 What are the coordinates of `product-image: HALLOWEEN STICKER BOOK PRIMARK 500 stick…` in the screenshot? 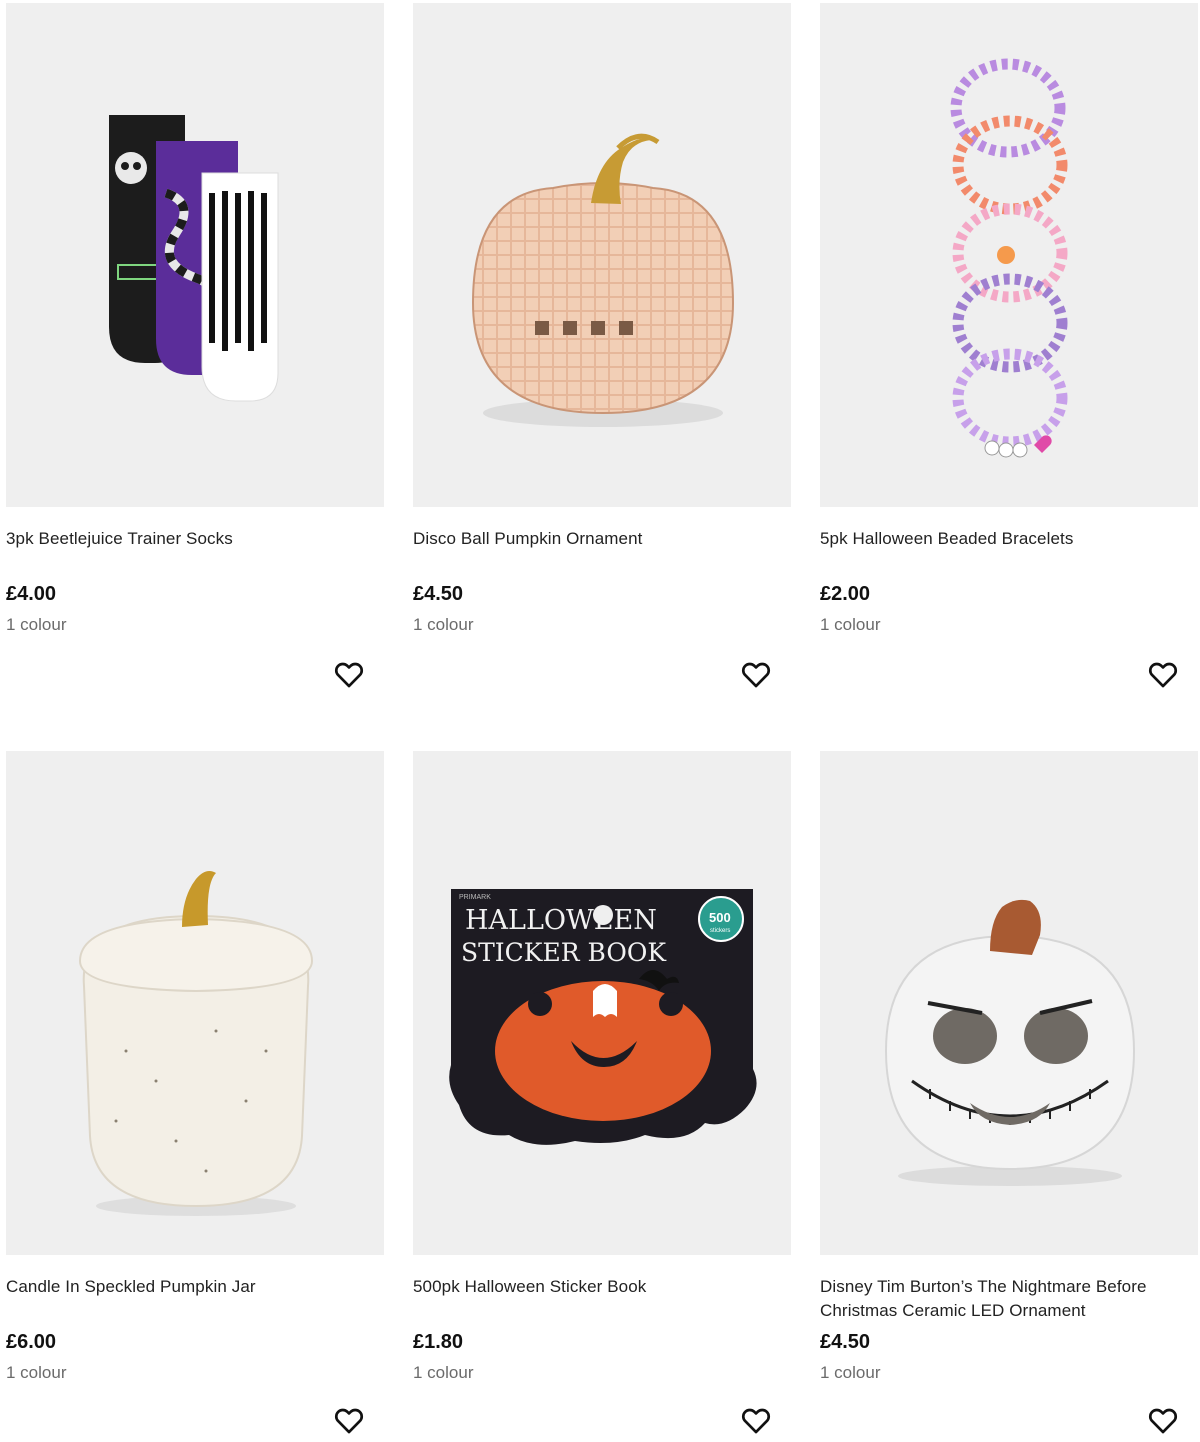 It's located at (602, 1003).